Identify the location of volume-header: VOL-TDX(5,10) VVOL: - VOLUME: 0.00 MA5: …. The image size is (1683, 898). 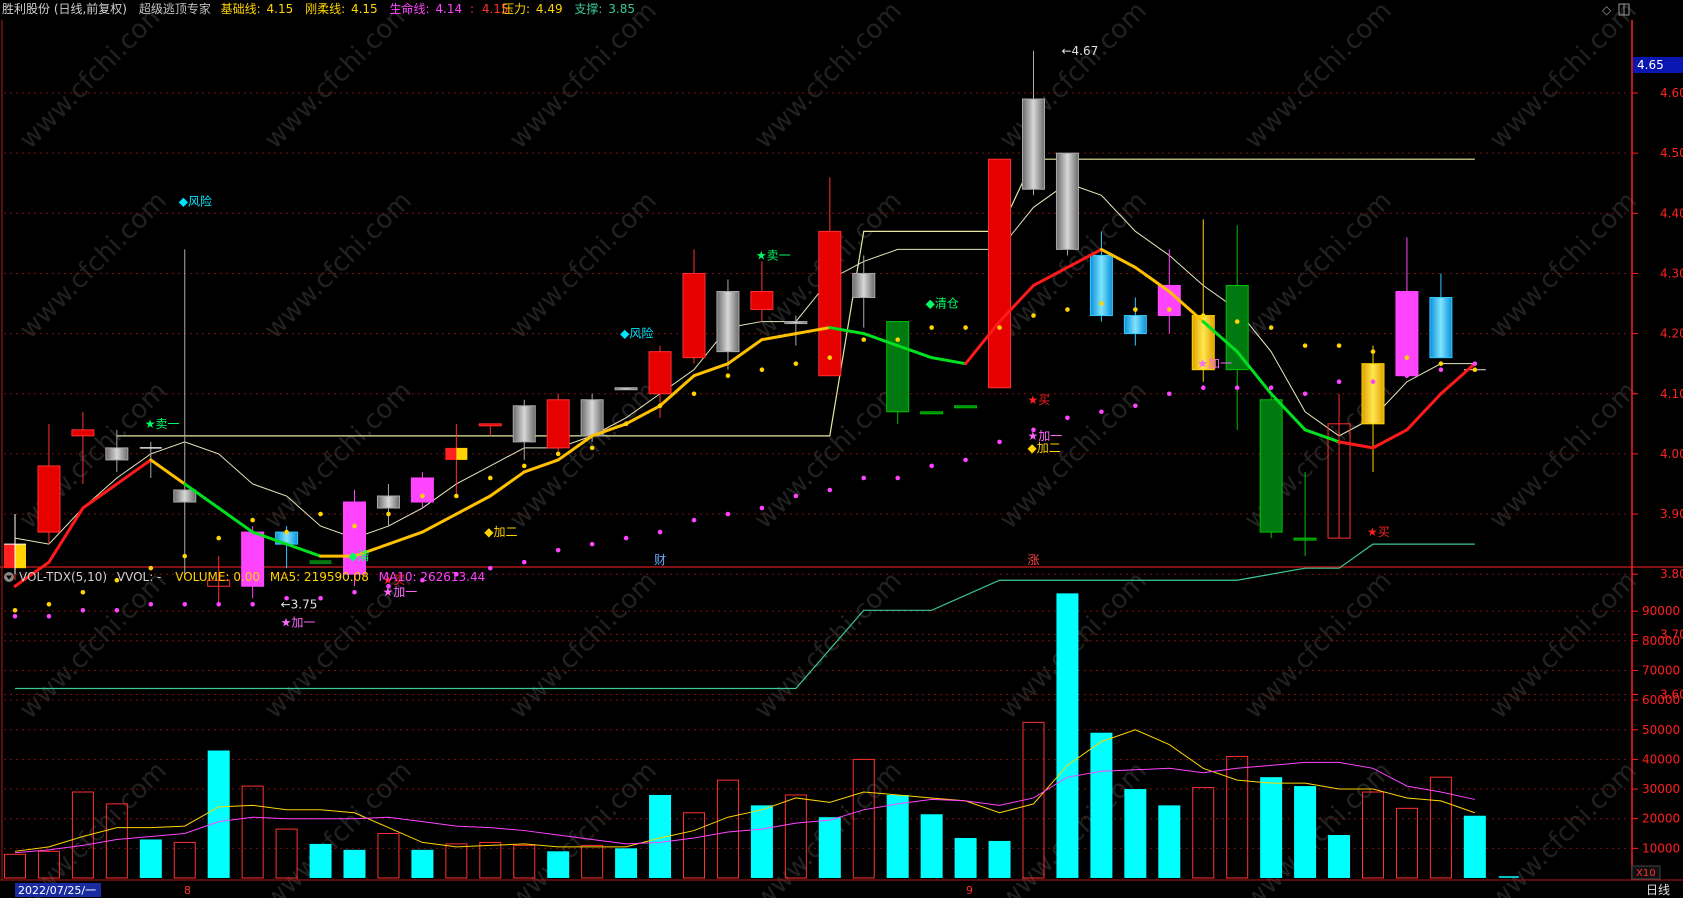
(252, 577).